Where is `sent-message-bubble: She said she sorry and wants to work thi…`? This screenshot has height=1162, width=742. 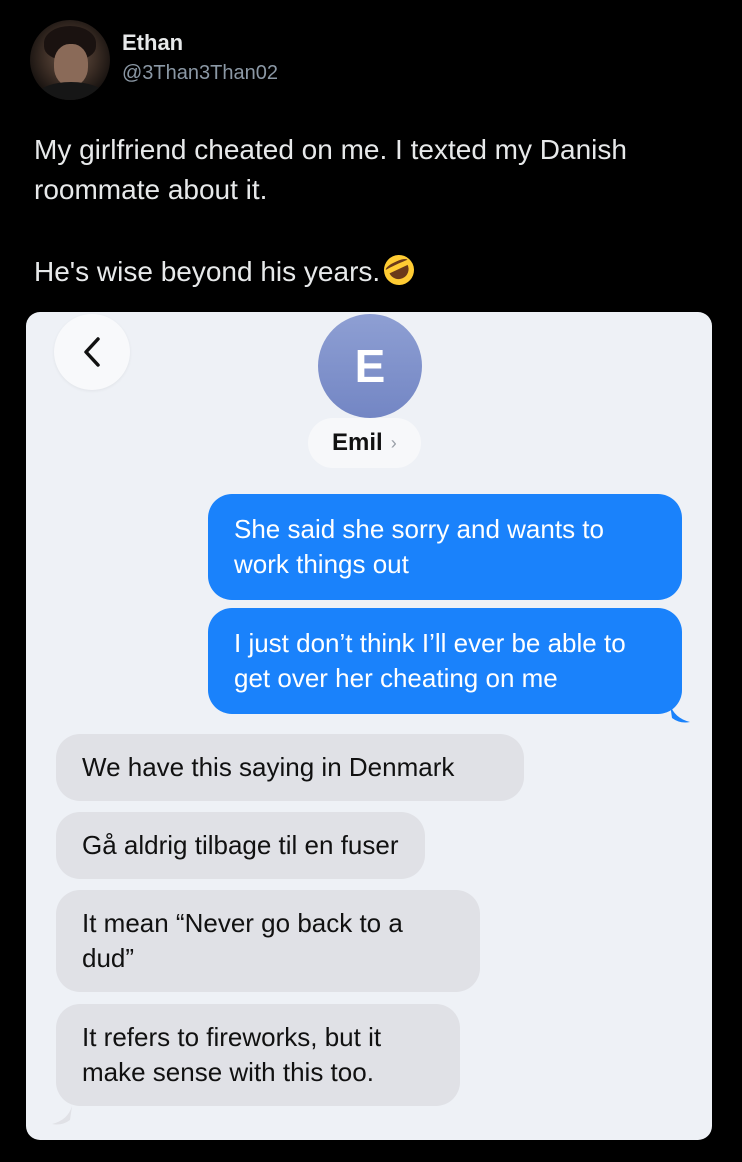
sent-message-bubble: She said she sorry and wants to work thi… is located at coordinates (445, 547).